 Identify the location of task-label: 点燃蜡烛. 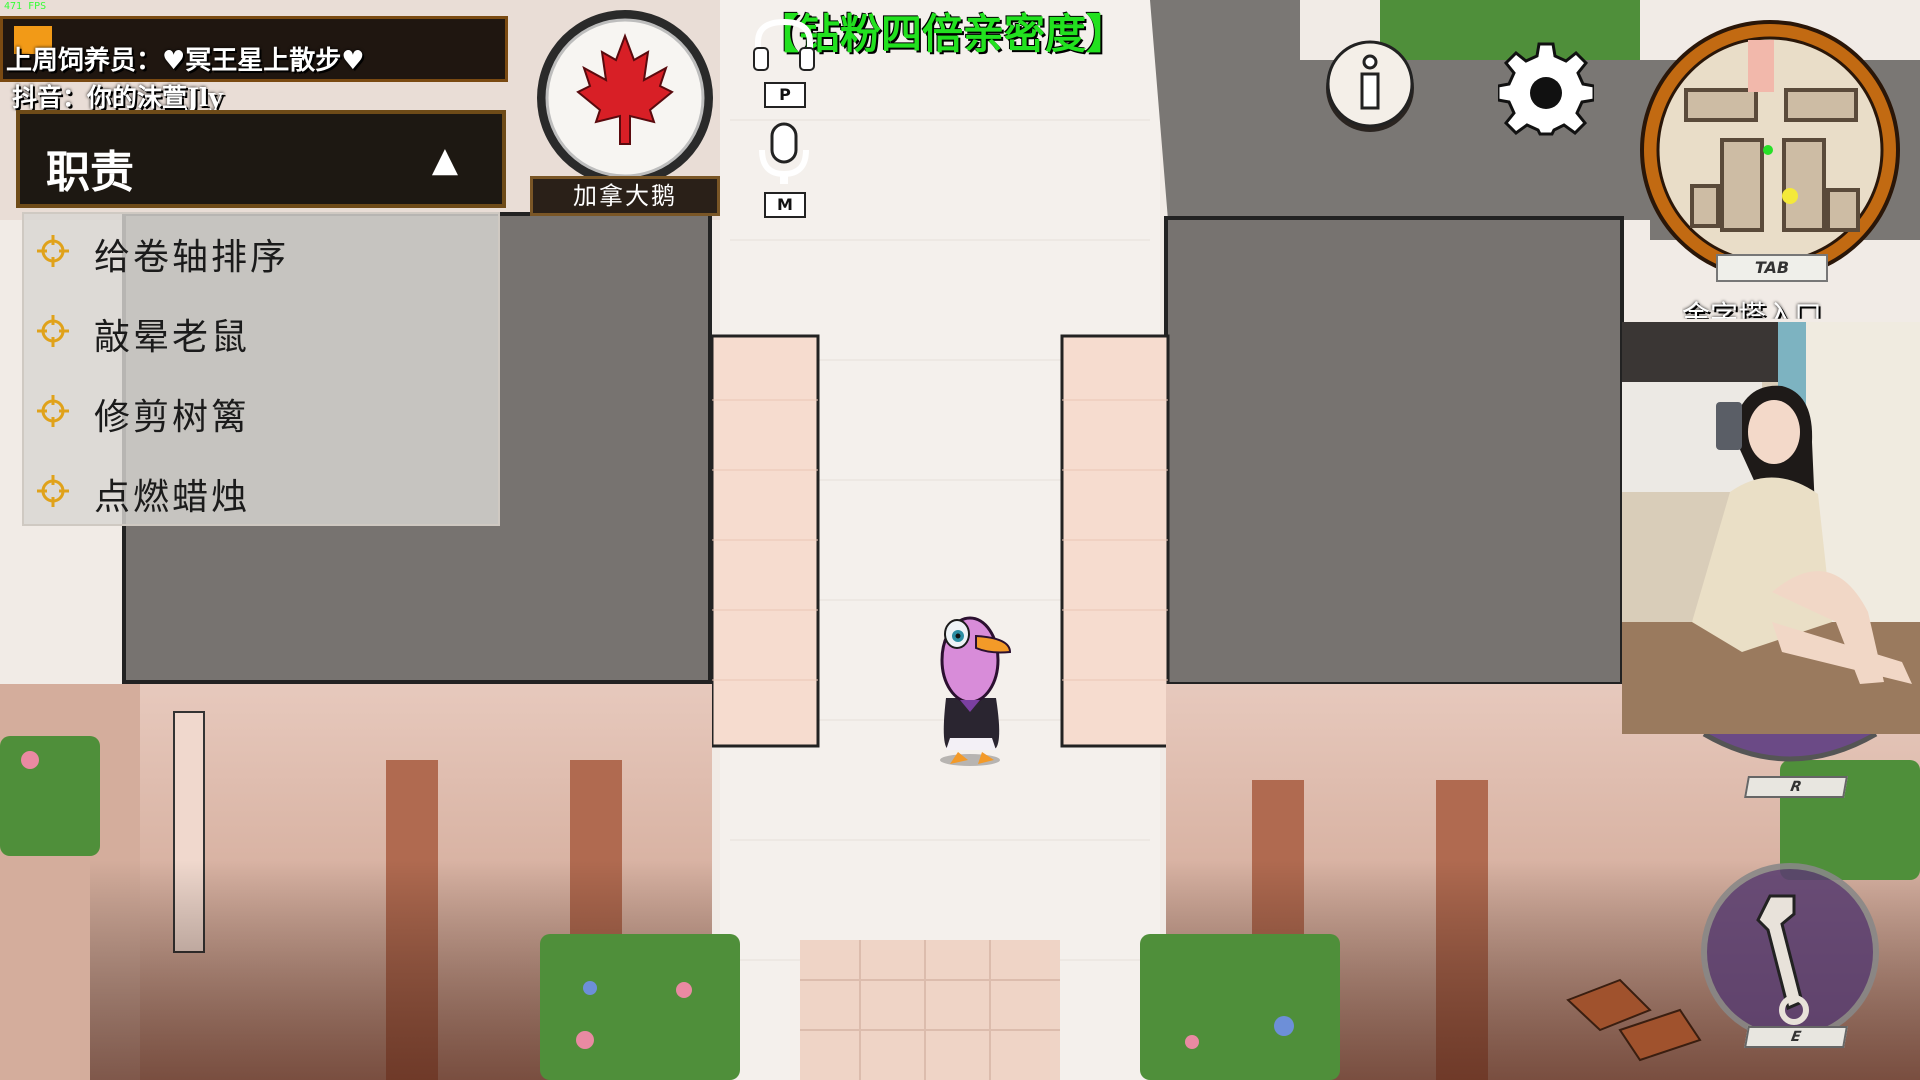
(172, 497).